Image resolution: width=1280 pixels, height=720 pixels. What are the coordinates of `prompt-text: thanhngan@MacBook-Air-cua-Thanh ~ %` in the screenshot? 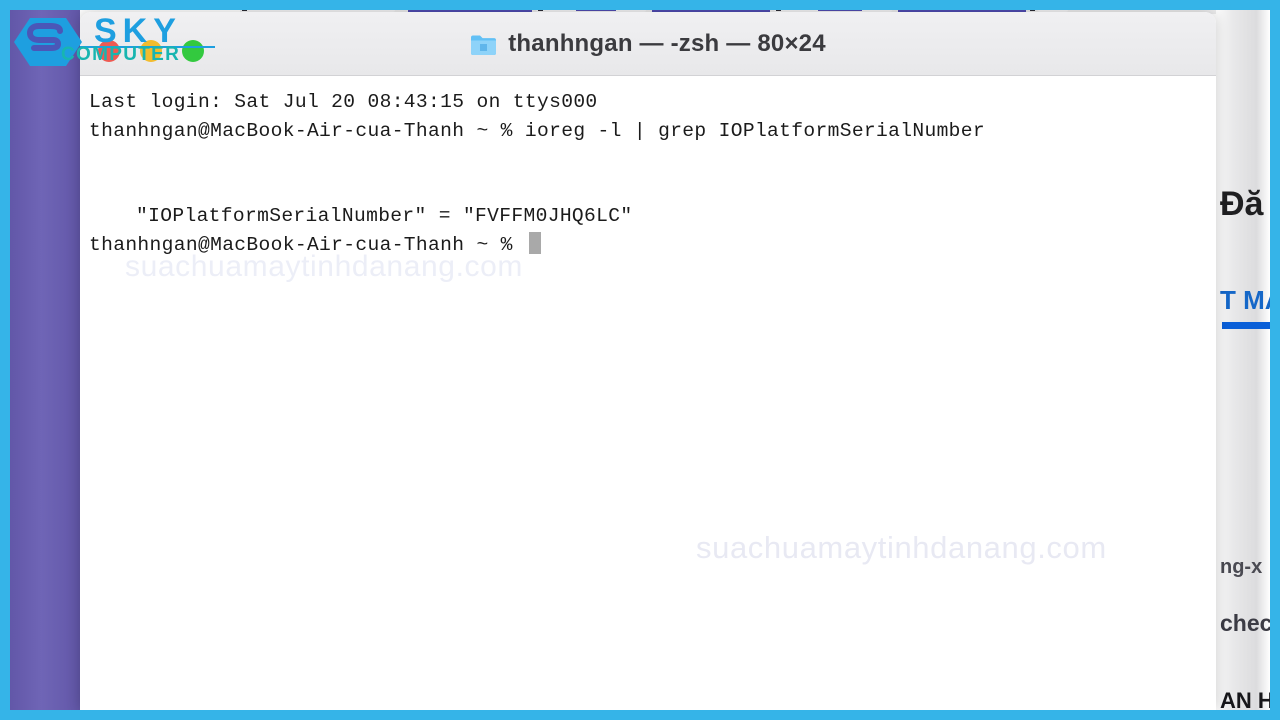 It's located at (307, 244).